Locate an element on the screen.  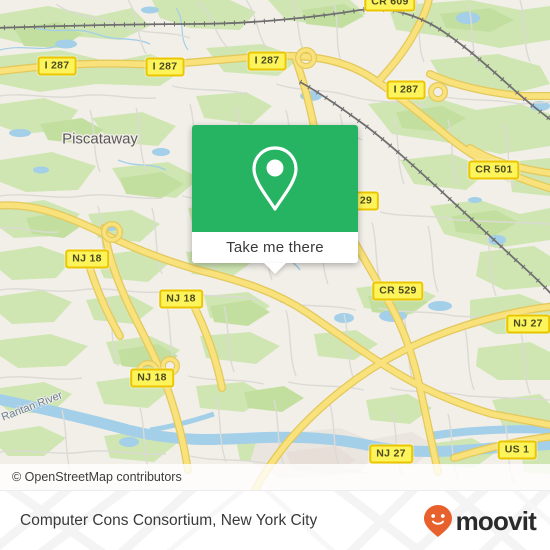
road-shield-nj18-a: NJ 18 is located at coordinates (87, 259).